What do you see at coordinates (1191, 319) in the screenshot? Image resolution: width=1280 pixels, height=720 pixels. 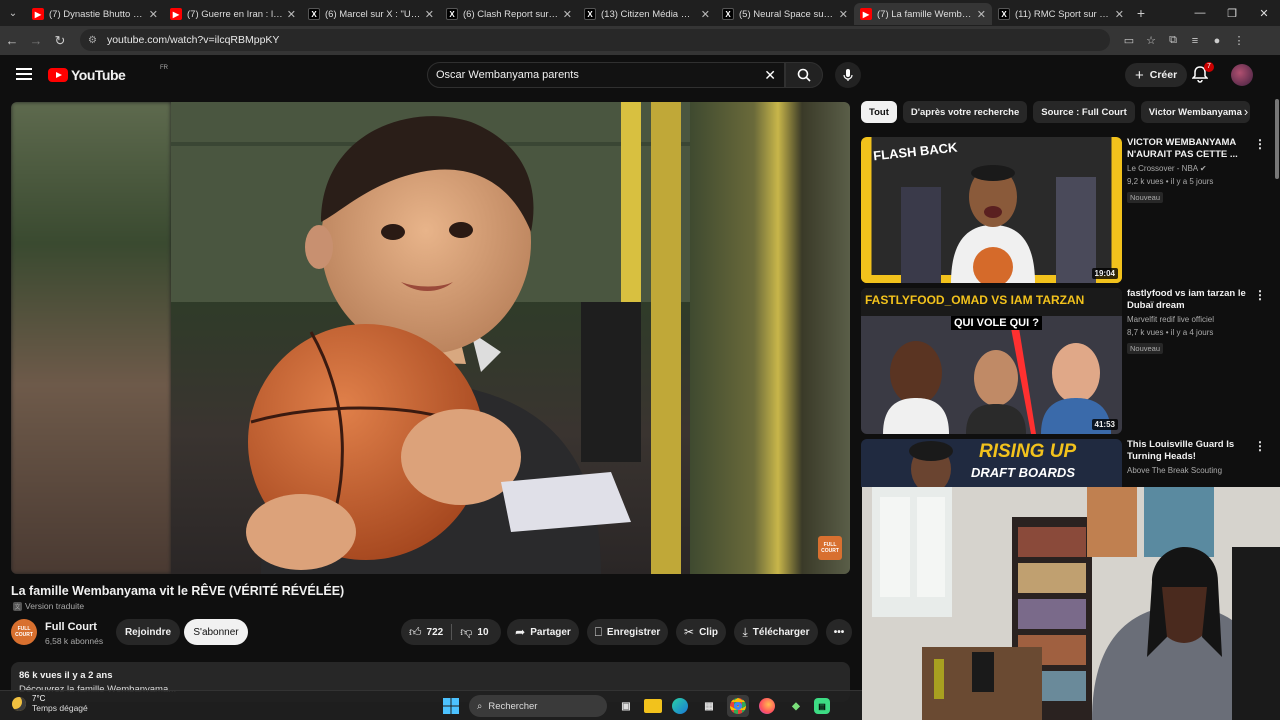 I see `recommendation-channel: Marvelfit redif live officiel` at bounding box center [1191, 319].